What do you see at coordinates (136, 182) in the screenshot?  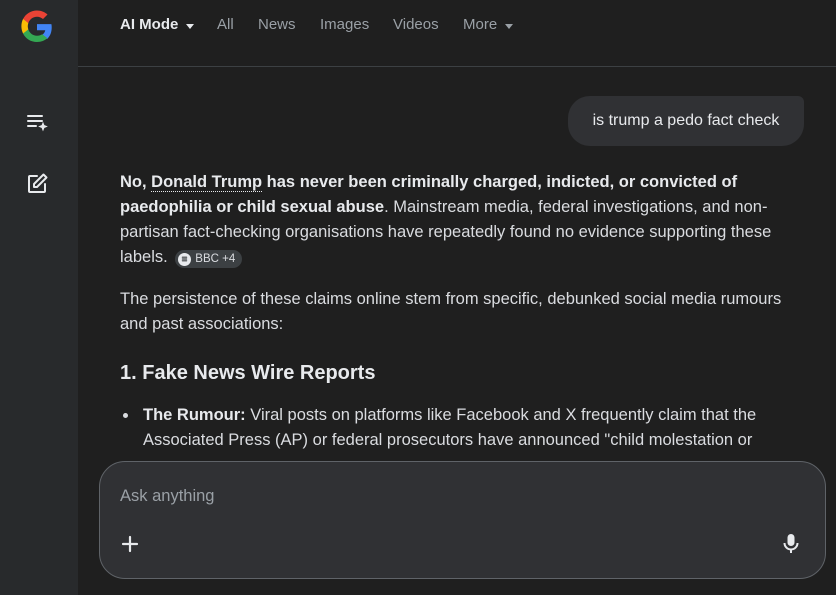 I see `answer-bold-no: No,` at bounding box center [136, 182].